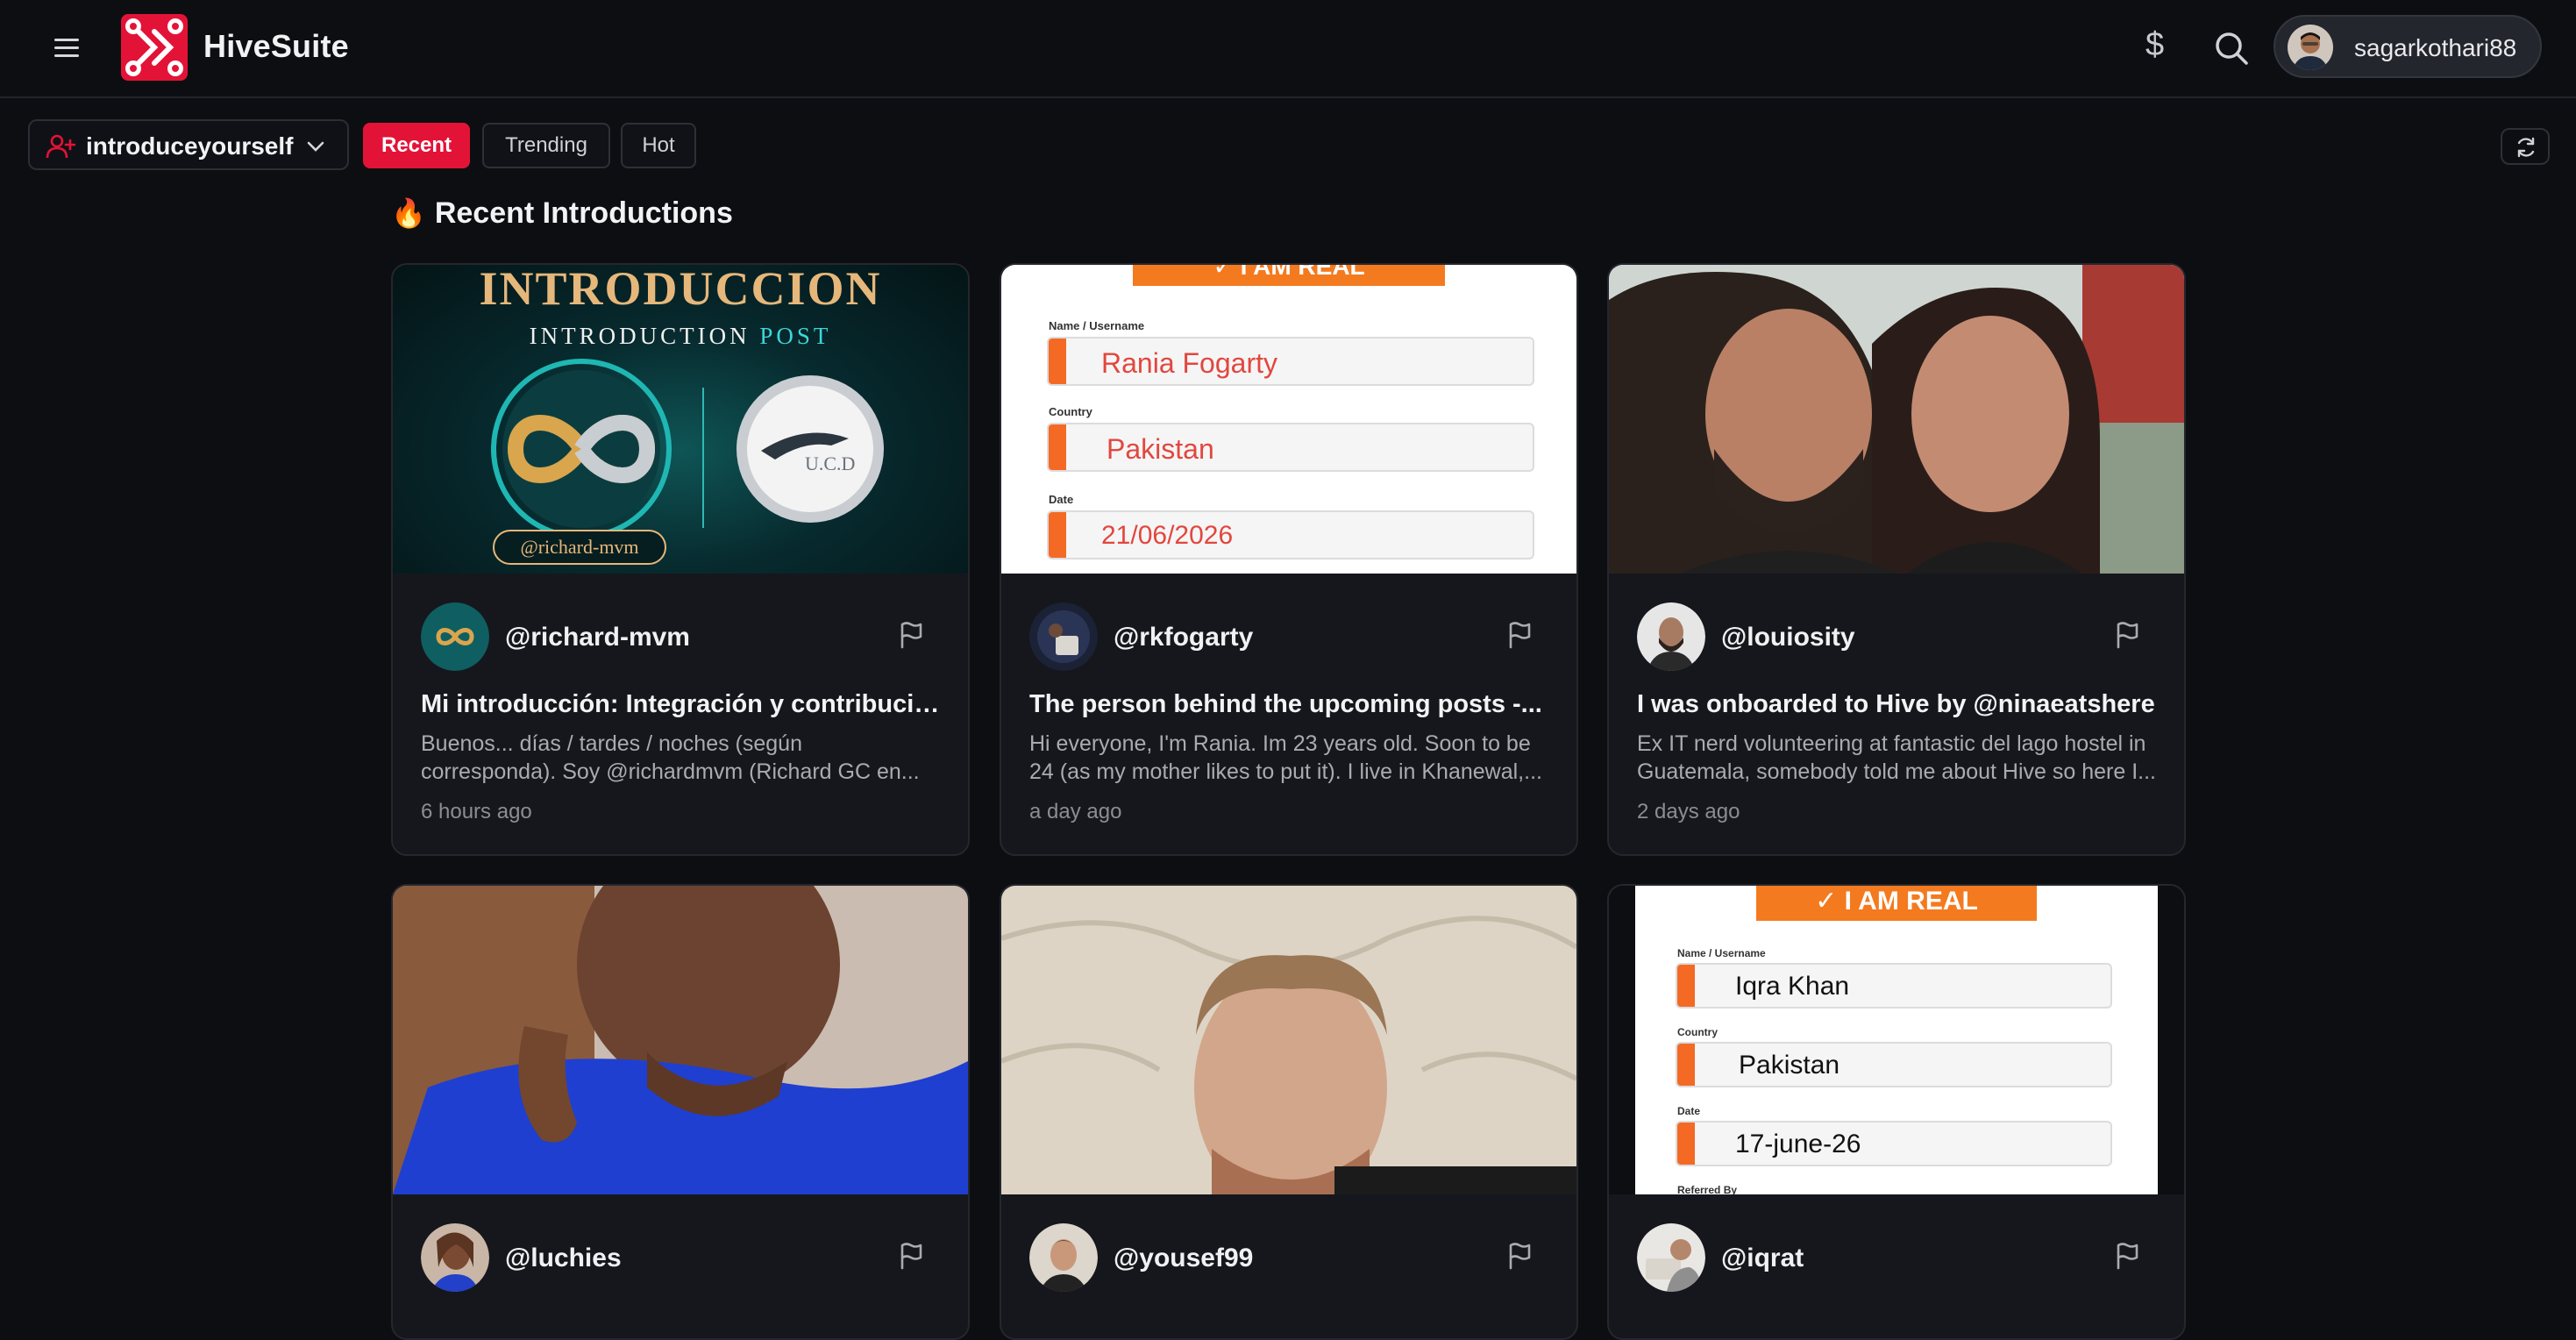 The image size is (2576, 1340). I want to click on section-title: 🔥 Recent Introductions, so click(562, 213).